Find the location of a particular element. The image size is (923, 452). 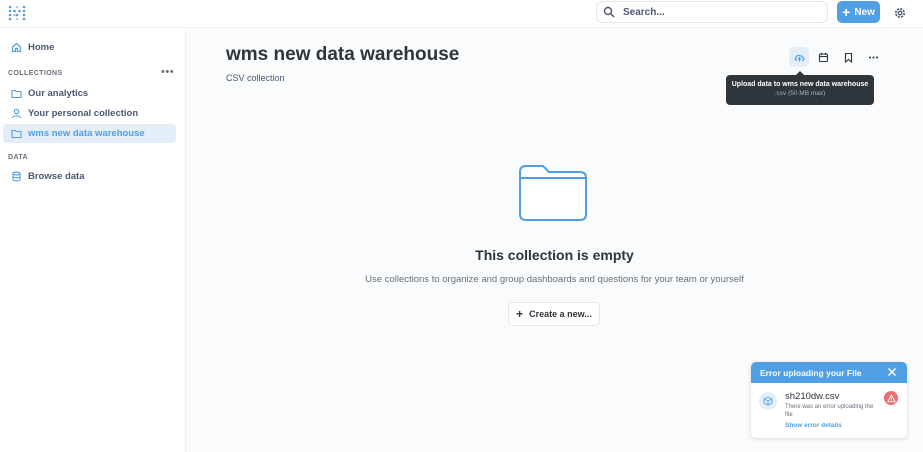

warning-icon is located at coordinates (891, 398).